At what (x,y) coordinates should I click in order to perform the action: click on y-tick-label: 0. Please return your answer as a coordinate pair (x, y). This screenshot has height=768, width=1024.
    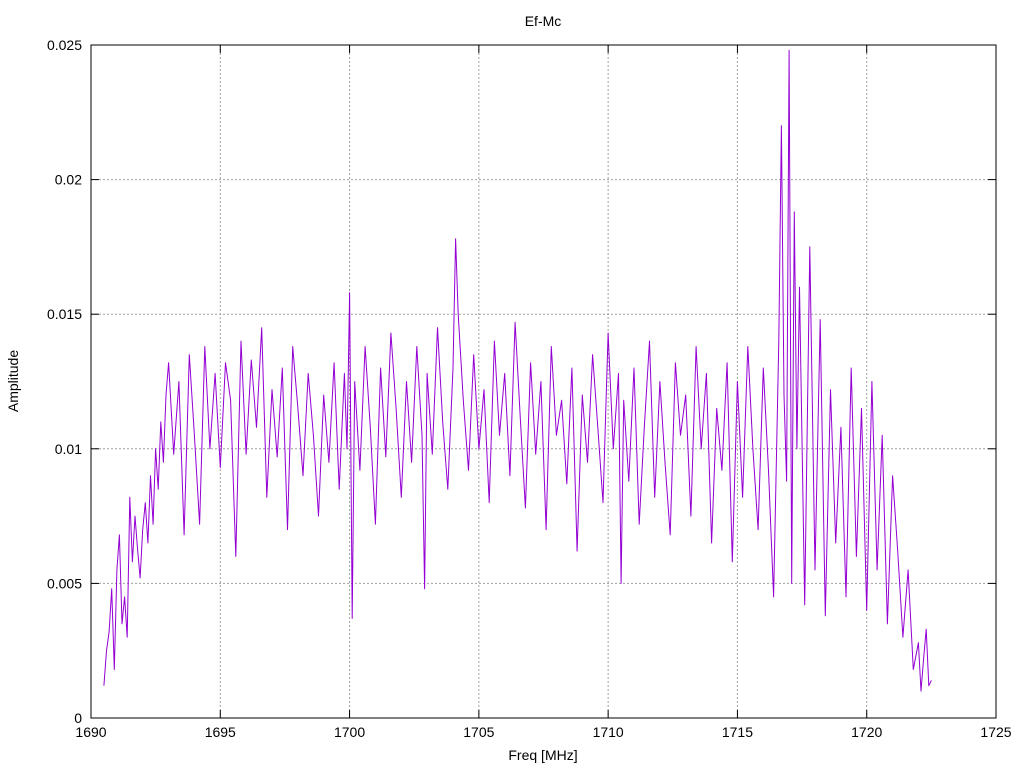
    Looking at the image, I should click on (78, 718).